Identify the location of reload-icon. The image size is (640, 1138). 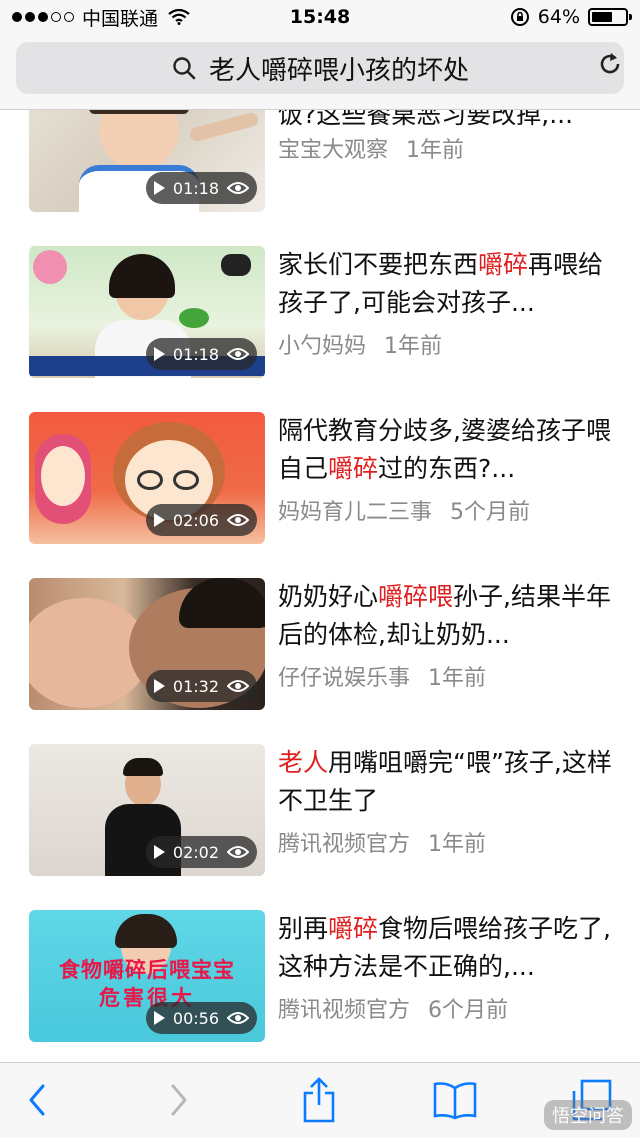
(610, 64).